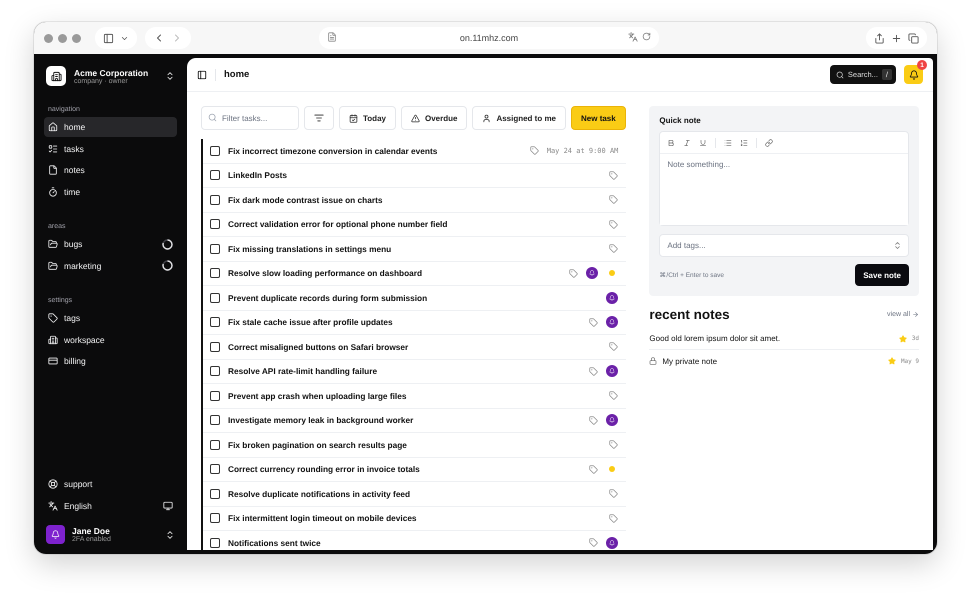  What do you see at coordinates (415, 493) in the screenshot?
I see `task-title: Resolve duplicate notifications in activity feed` at bounding box center [415, 493].